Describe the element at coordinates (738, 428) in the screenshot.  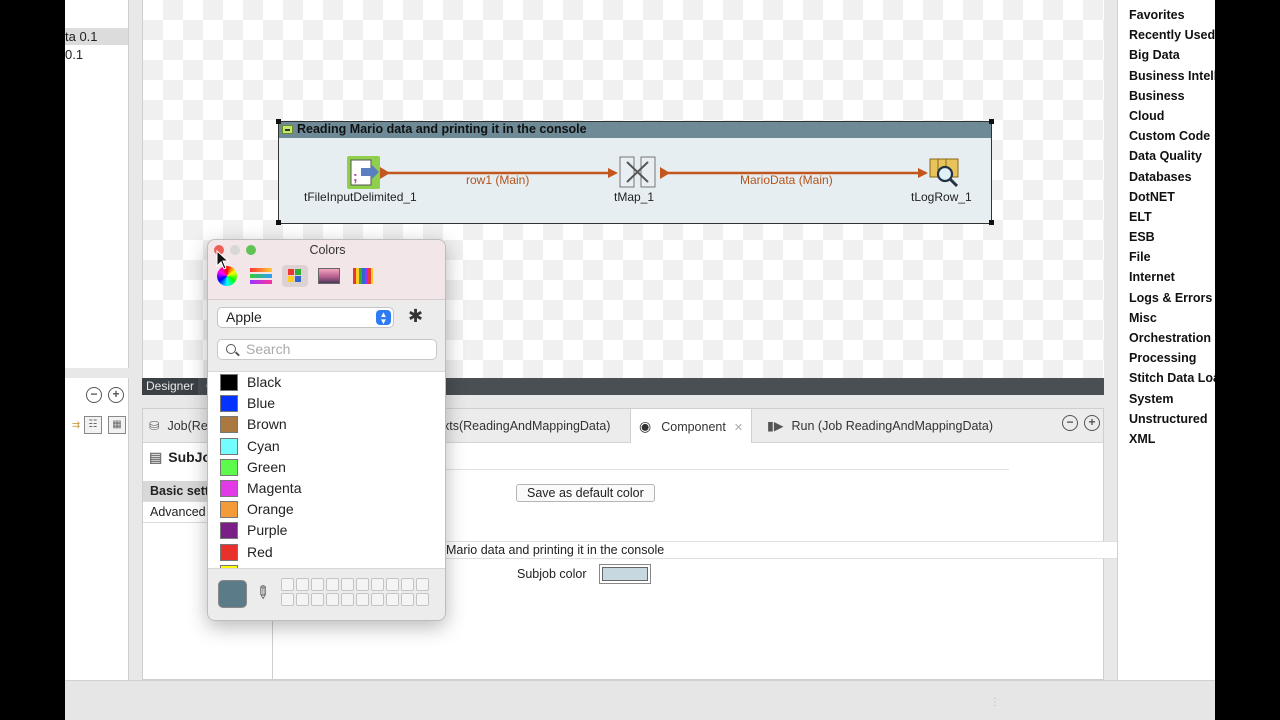
I see `close-icon: ✕` at that location.